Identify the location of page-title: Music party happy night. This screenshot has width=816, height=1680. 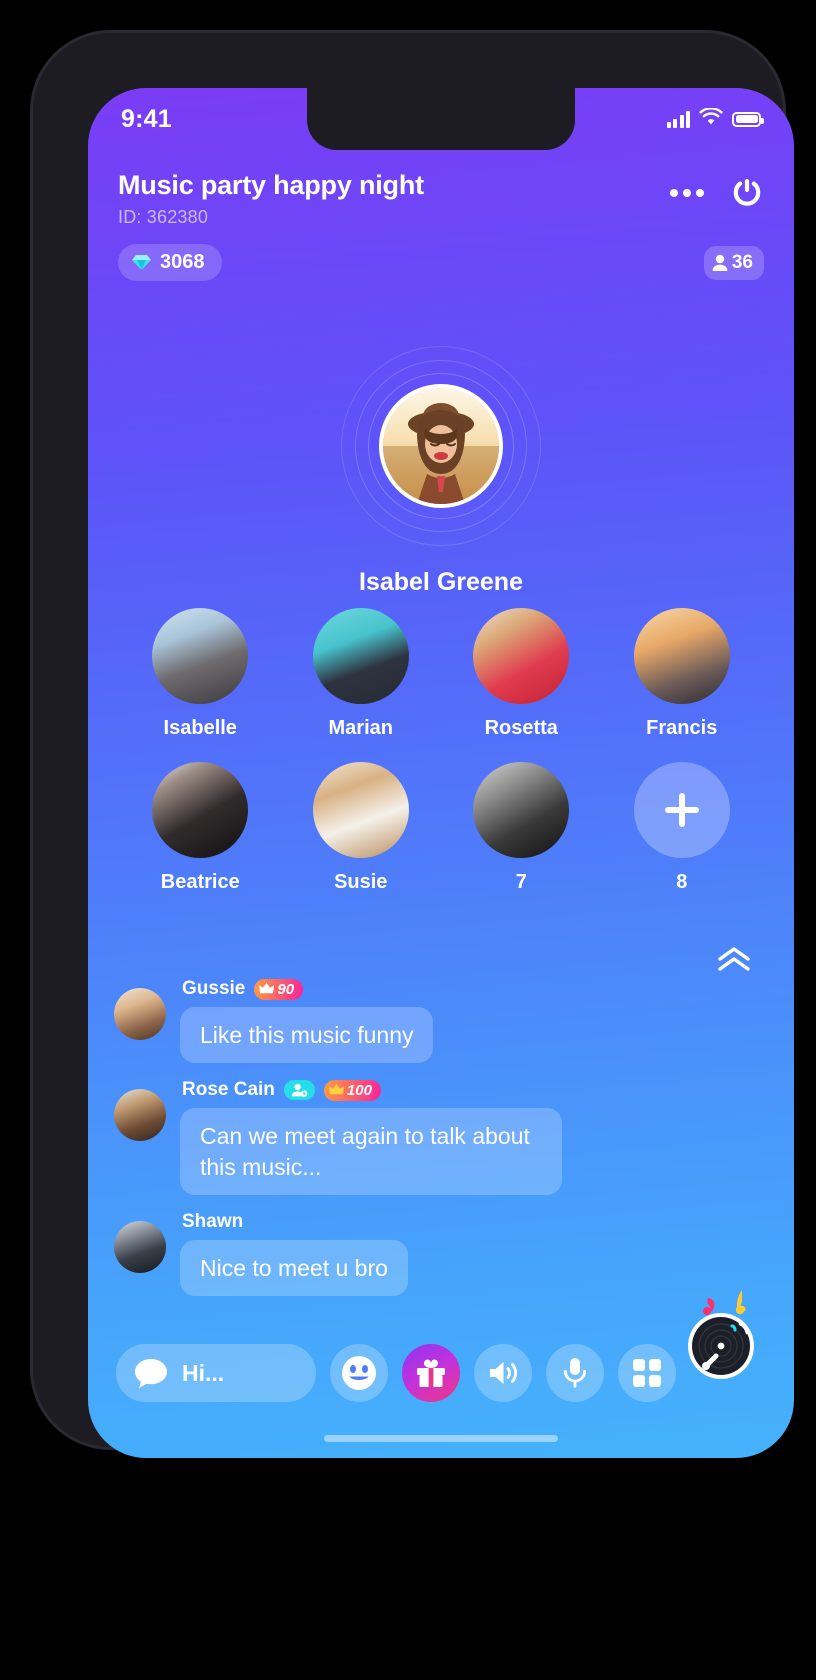
(271, 185).